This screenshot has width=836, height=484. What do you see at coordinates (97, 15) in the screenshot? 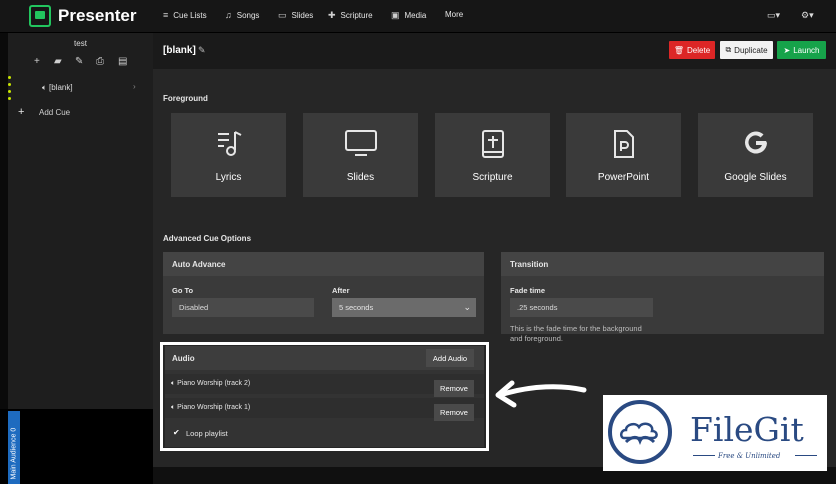
I see `app-title: Presenter` at bounding box center [97, 15].